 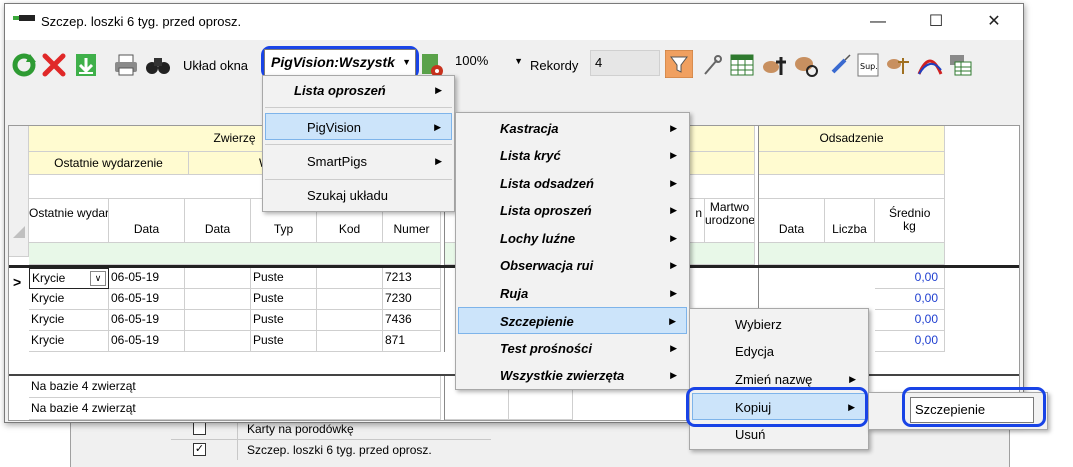 What do you see at coordinates (25, 19) in the screenshot?
I see `app-icon` at bounding box center [25, 19].